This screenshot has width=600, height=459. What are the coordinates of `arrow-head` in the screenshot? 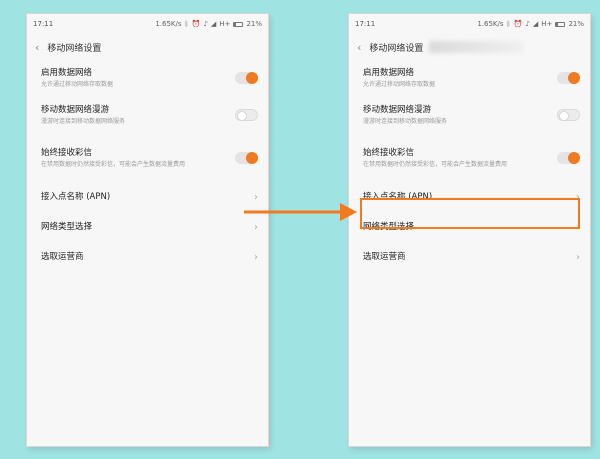 It's located at (348, 212).